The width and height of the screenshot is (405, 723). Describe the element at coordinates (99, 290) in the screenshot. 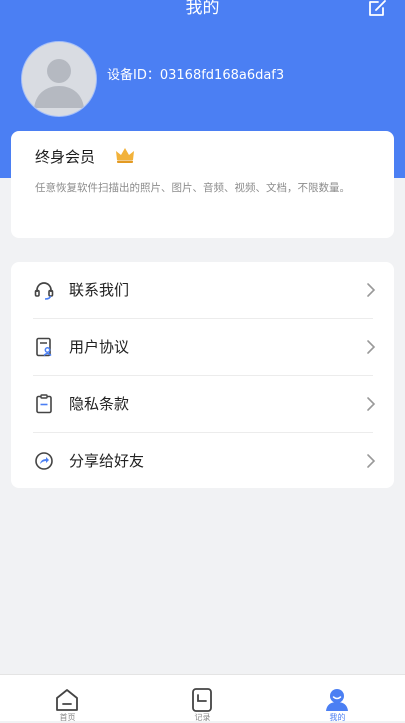

I see `menu-item-label: 联系我们` at that location.